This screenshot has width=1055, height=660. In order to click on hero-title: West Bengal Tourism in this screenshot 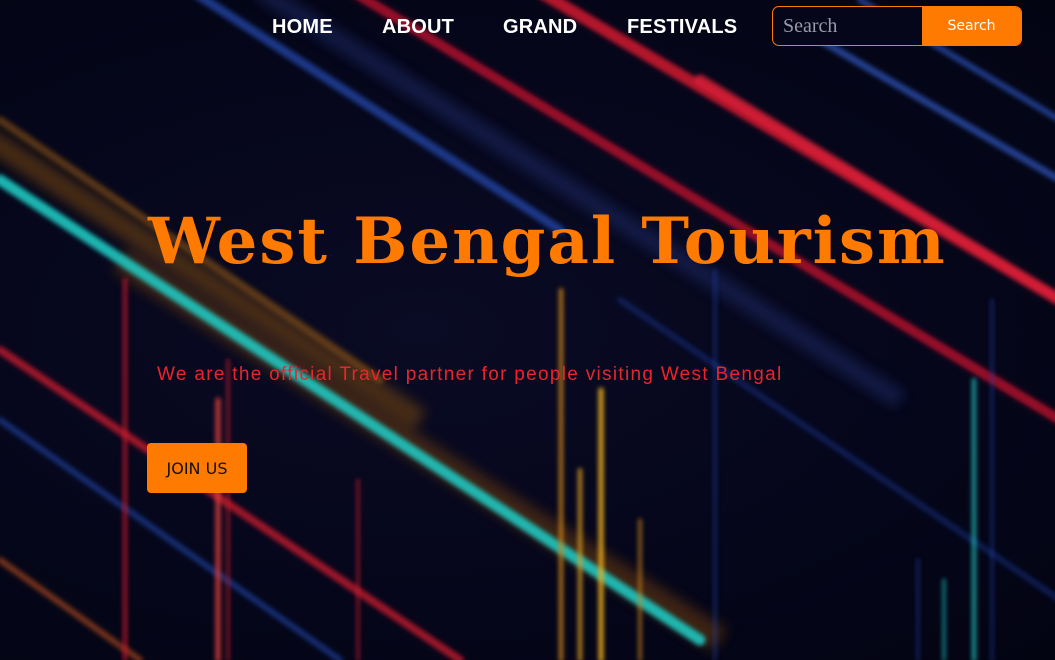, I will do `click(547, 241)`.